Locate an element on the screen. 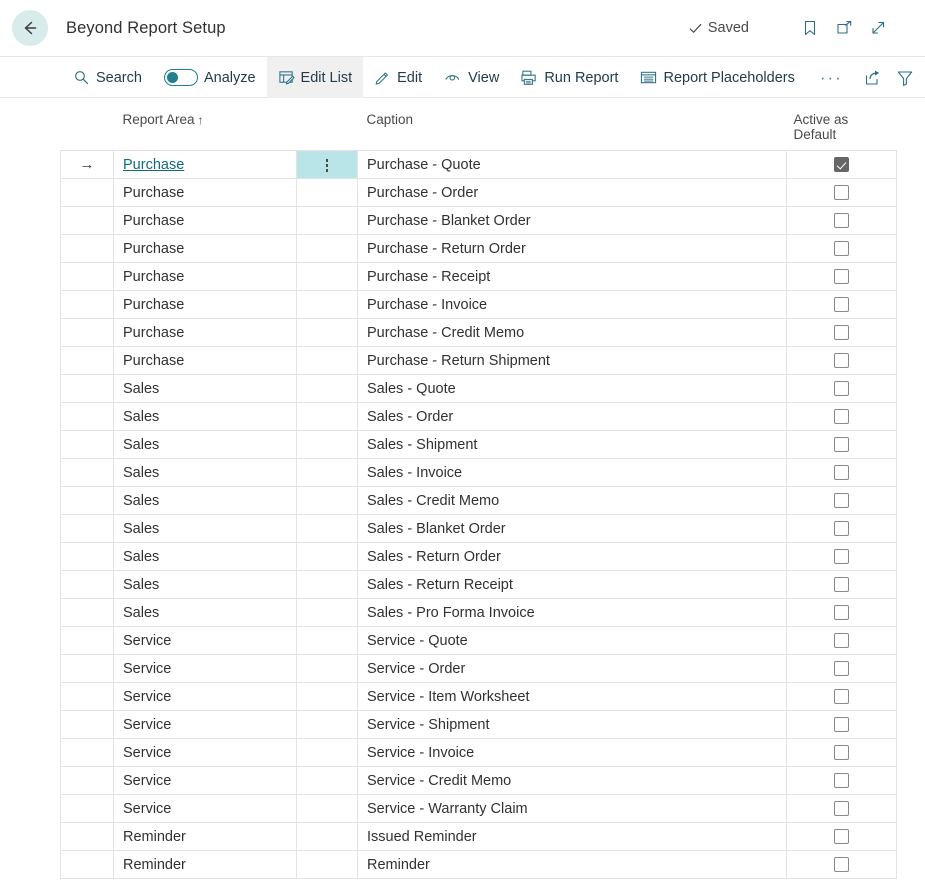  analyze-toggle-item: Analyze is located at coordinates (210, 77).